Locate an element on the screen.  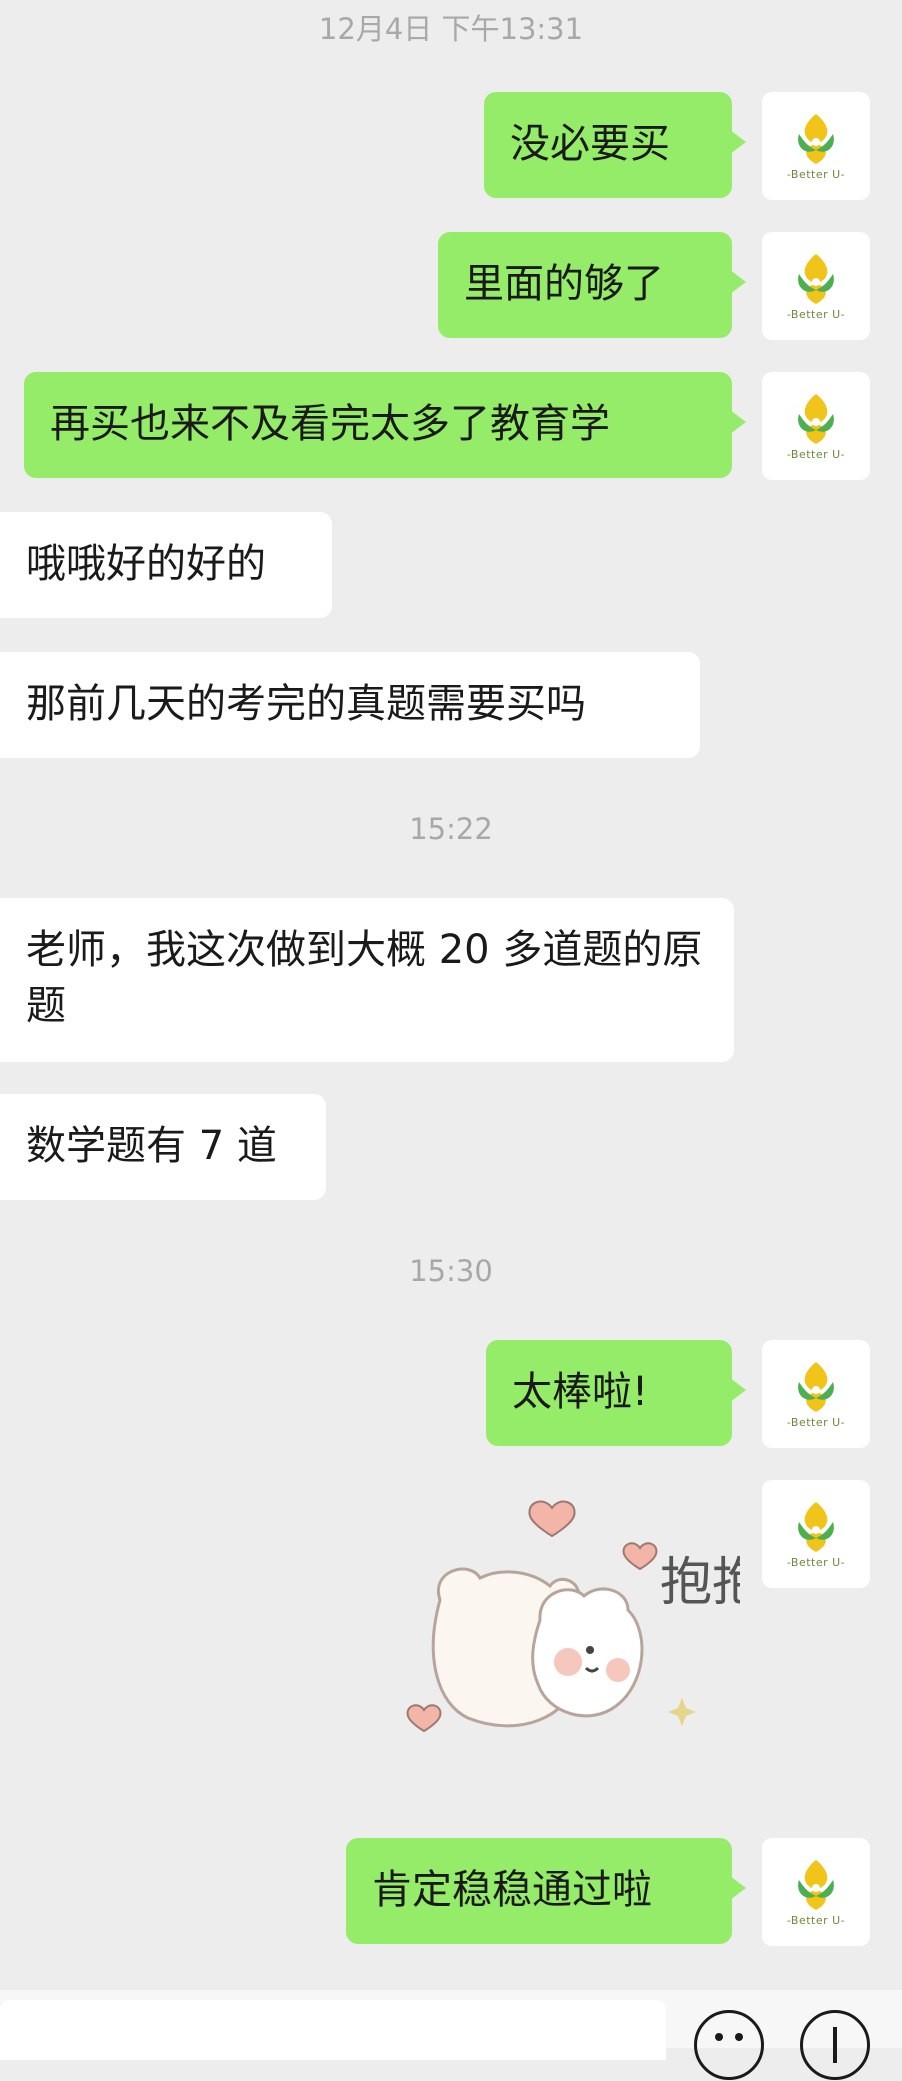
message-bubble-sent: 肯定稳稳通过啦 is located at coordinates (546, 1891).